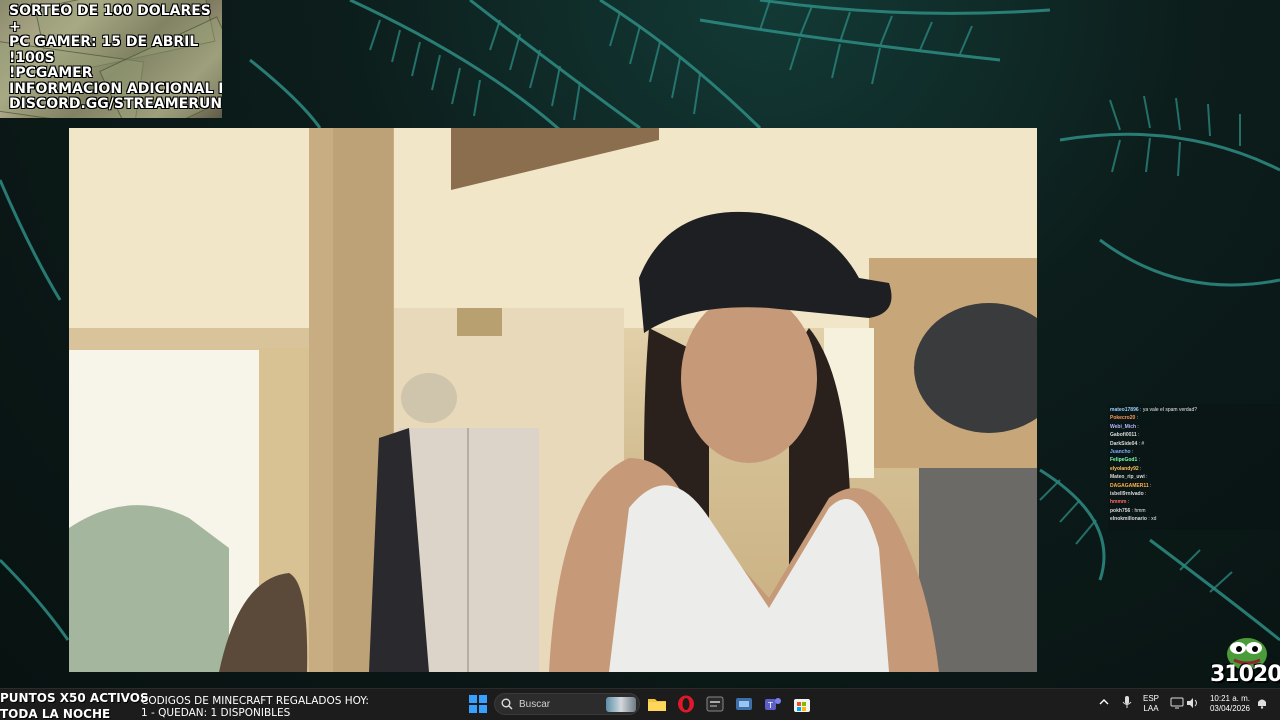  What do you see at coordinates (1127, 477) in the screenshot?
I see `chat-username: Mateo_rip_uwi` at bounding box center [1127, 477].